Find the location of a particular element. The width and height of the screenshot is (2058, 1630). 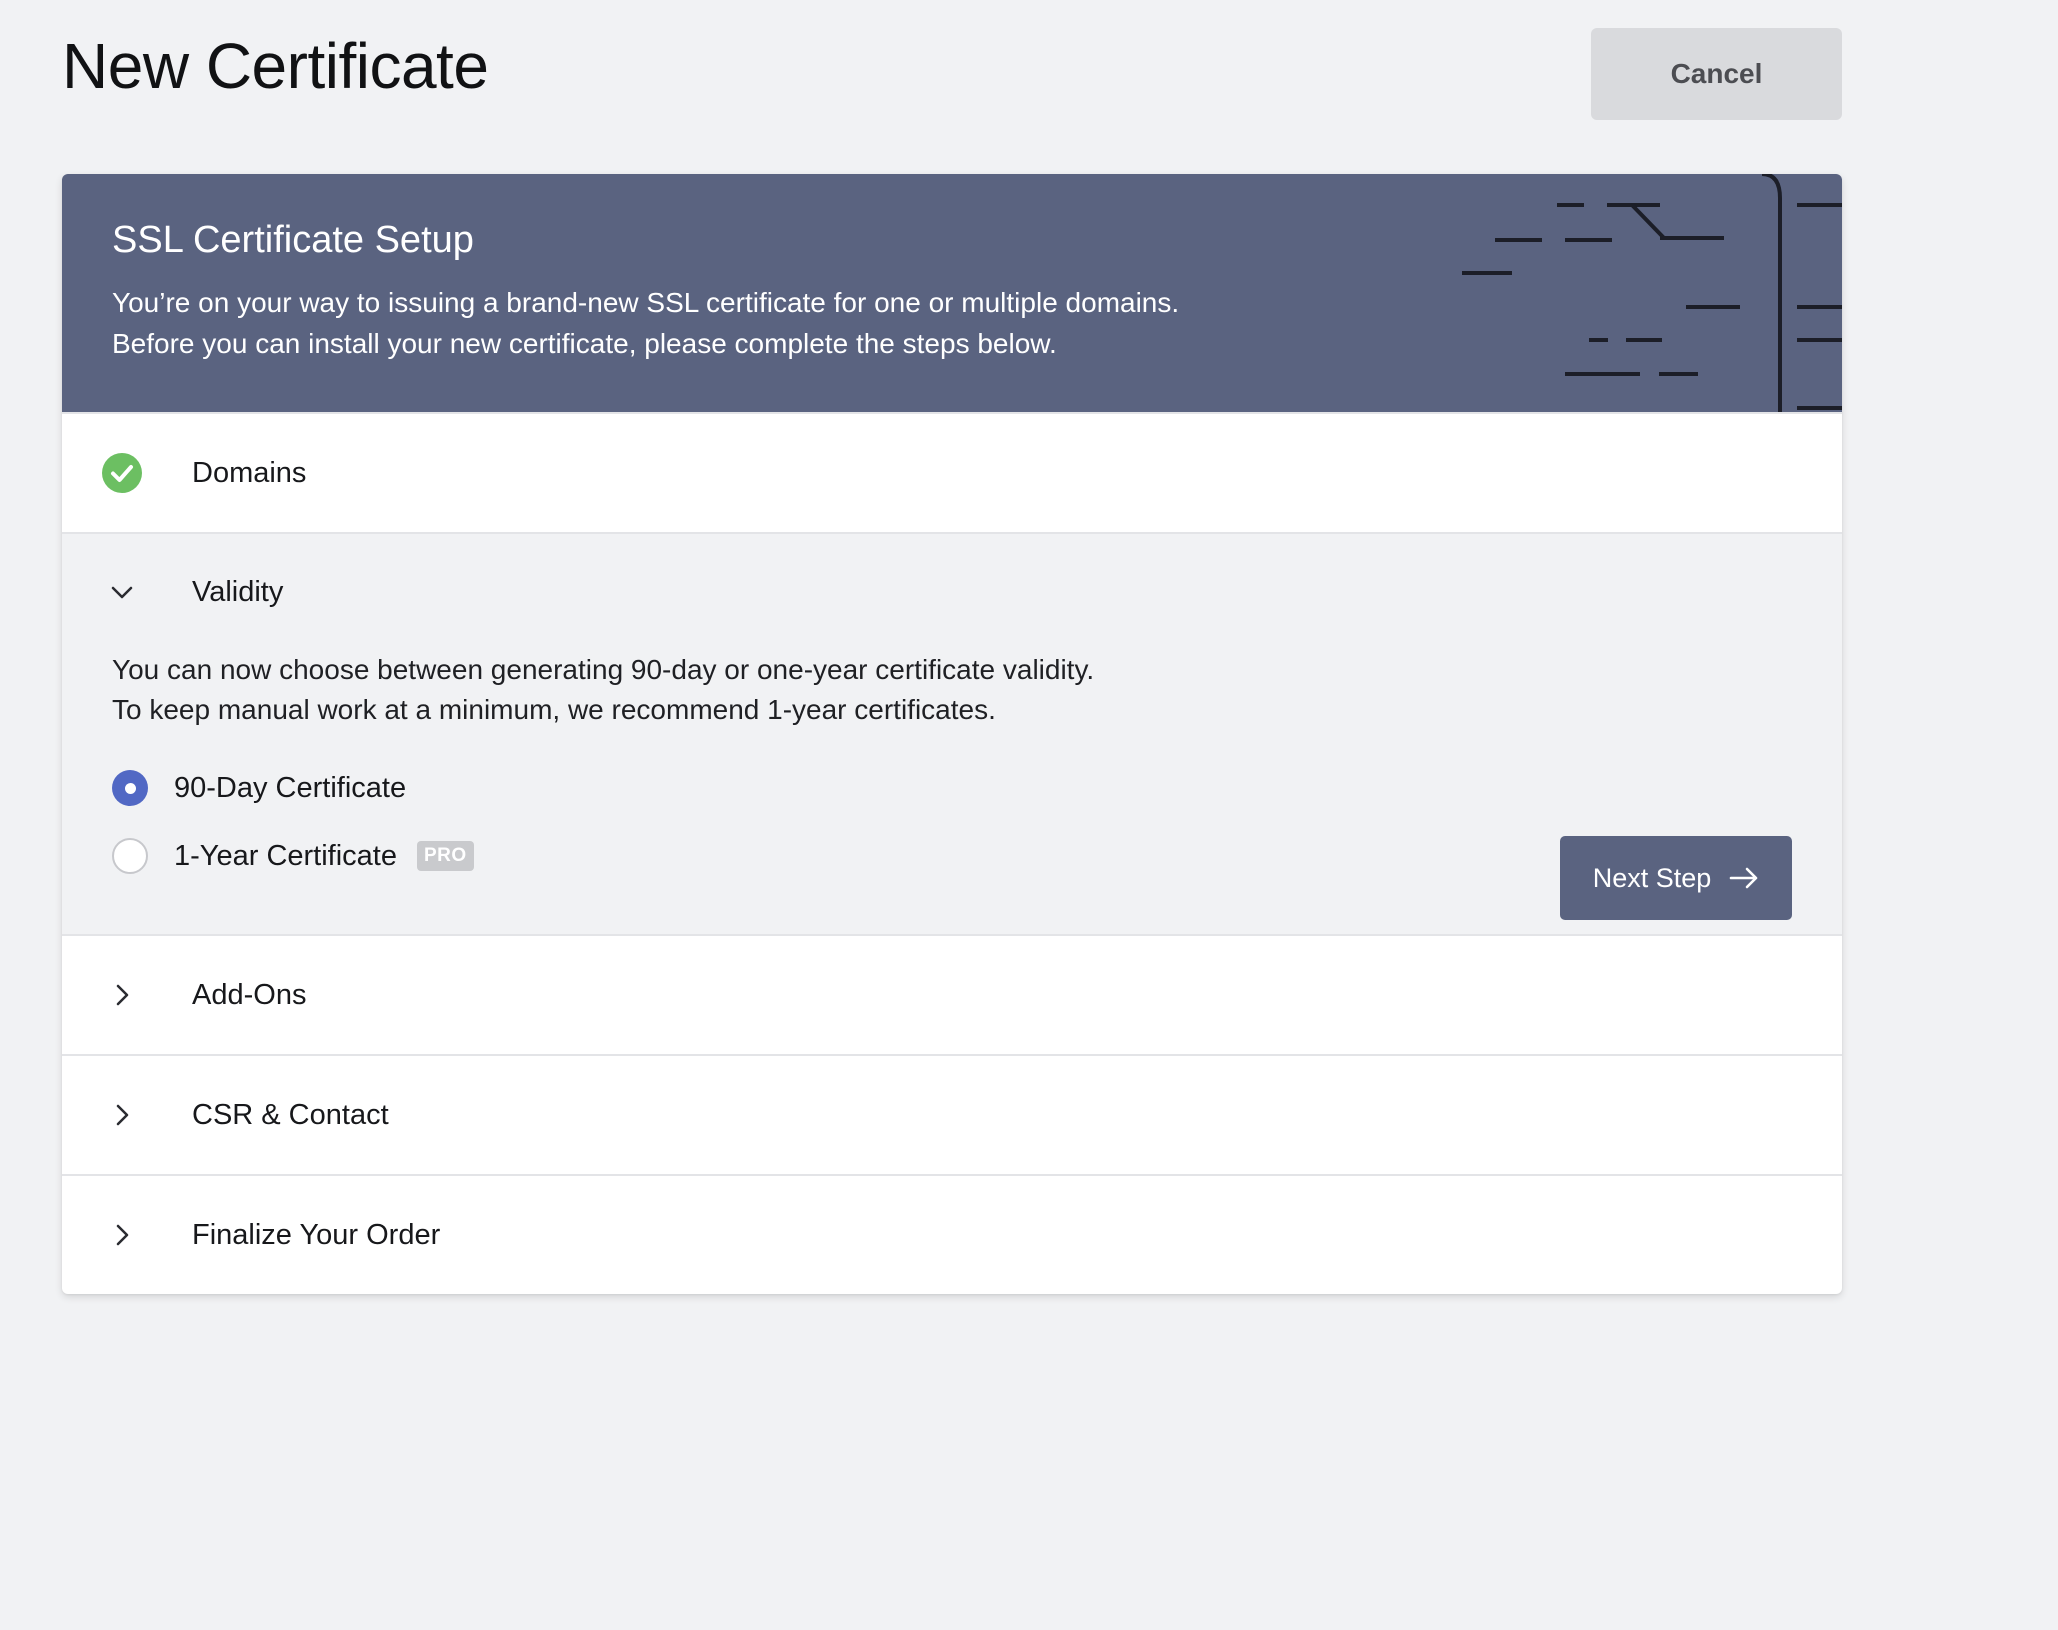

next-step-button: Next Step is located at coordinates (1676, 878).